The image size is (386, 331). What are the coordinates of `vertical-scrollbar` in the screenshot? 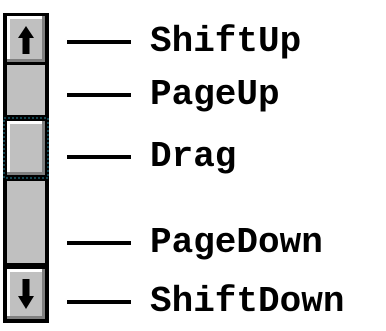 It's located at (28, 165).